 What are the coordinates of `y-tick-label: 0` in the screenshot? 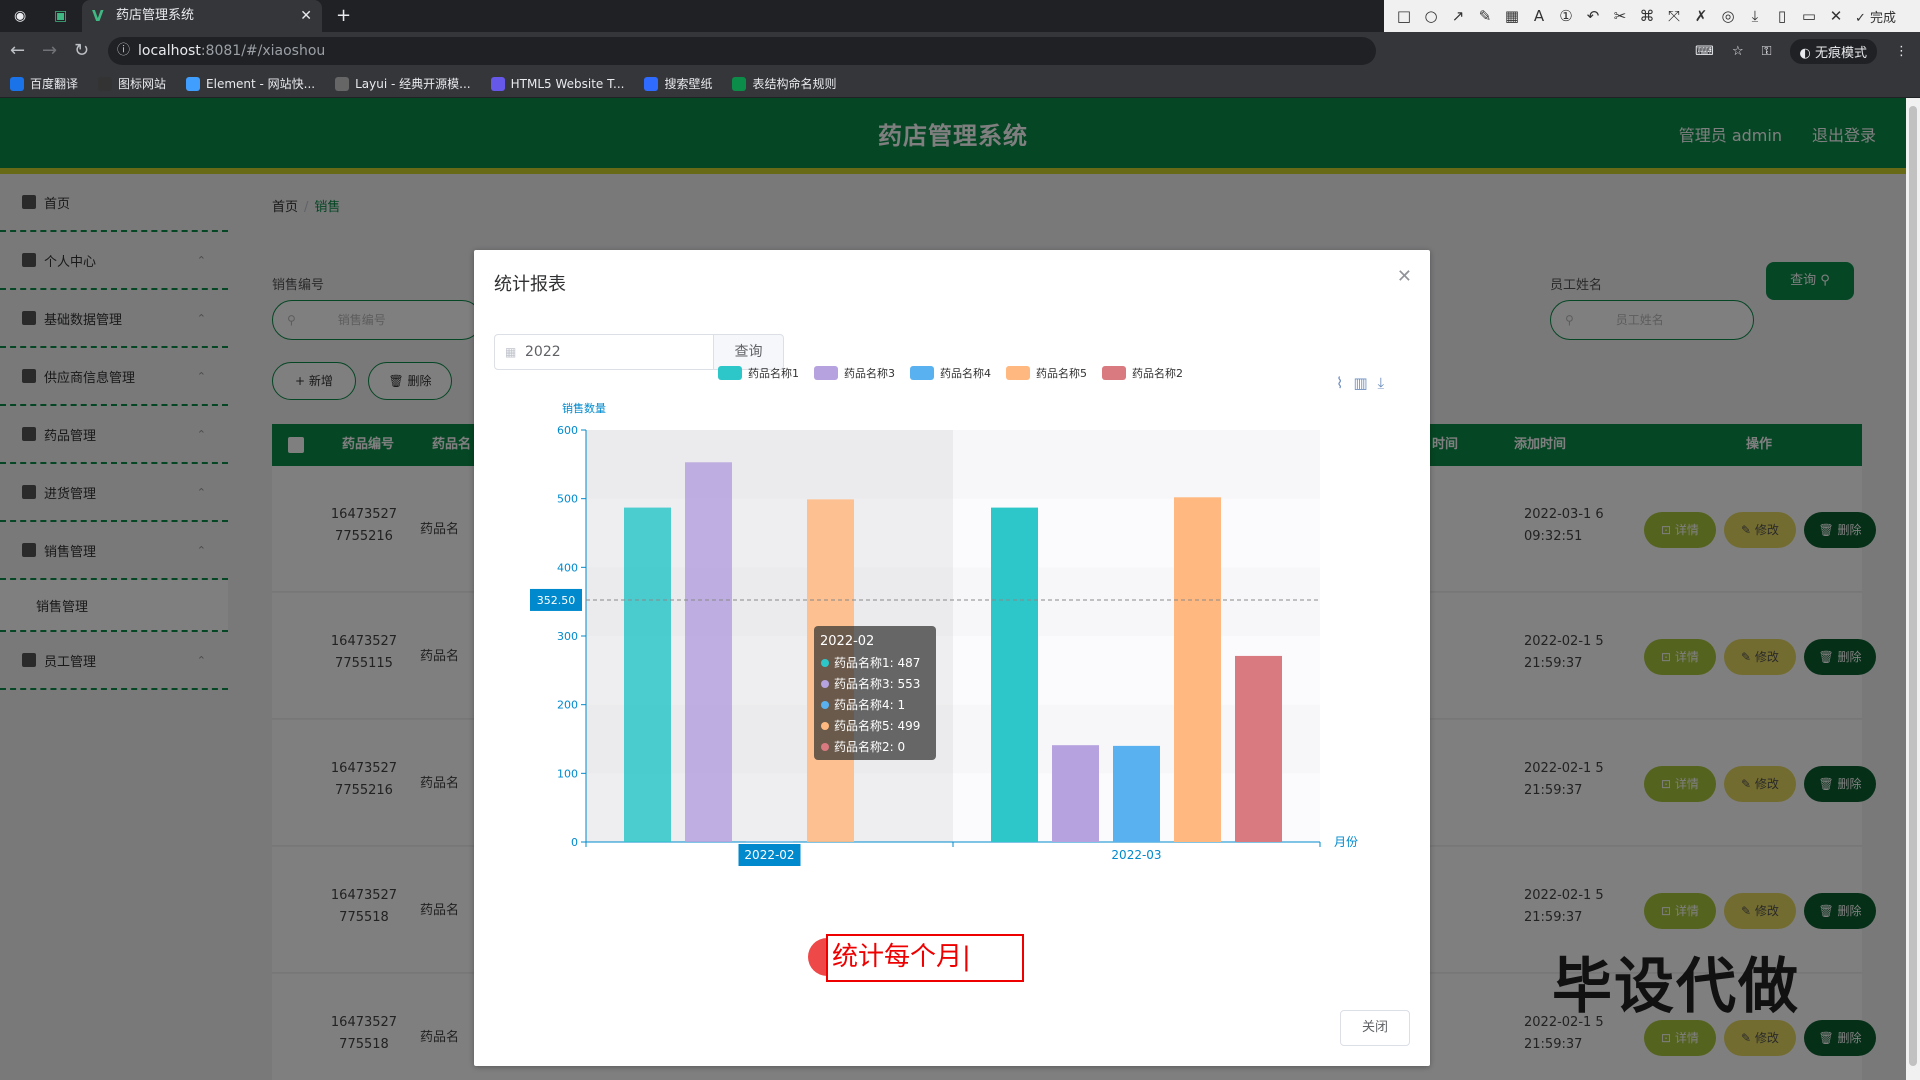 It's located at (574, 842).